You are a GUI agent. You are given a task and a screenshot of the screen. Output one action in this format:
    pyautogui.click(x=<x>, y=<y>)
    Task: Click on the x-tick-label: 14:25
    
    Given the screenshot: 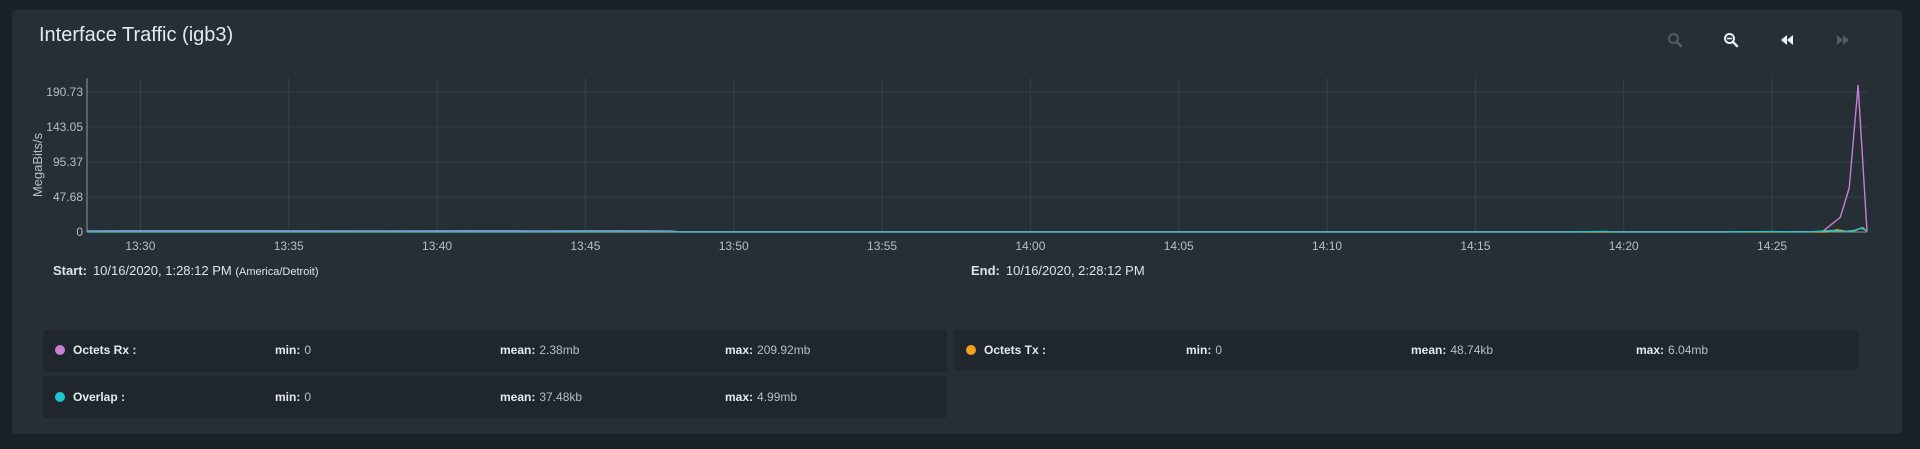 What is the action you would take?
    pyautogui.click(x=1772, y=244)
    